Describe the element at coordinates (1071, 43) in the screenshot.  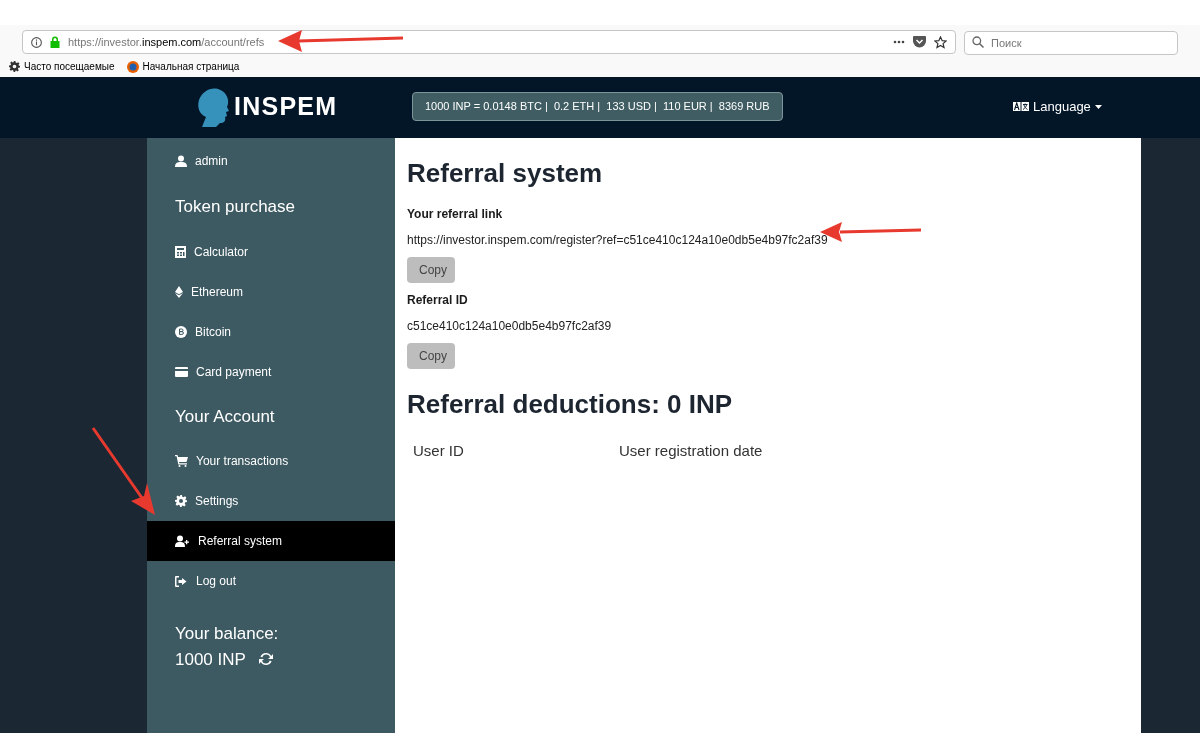
I see `search-field: Поиск` at that location.